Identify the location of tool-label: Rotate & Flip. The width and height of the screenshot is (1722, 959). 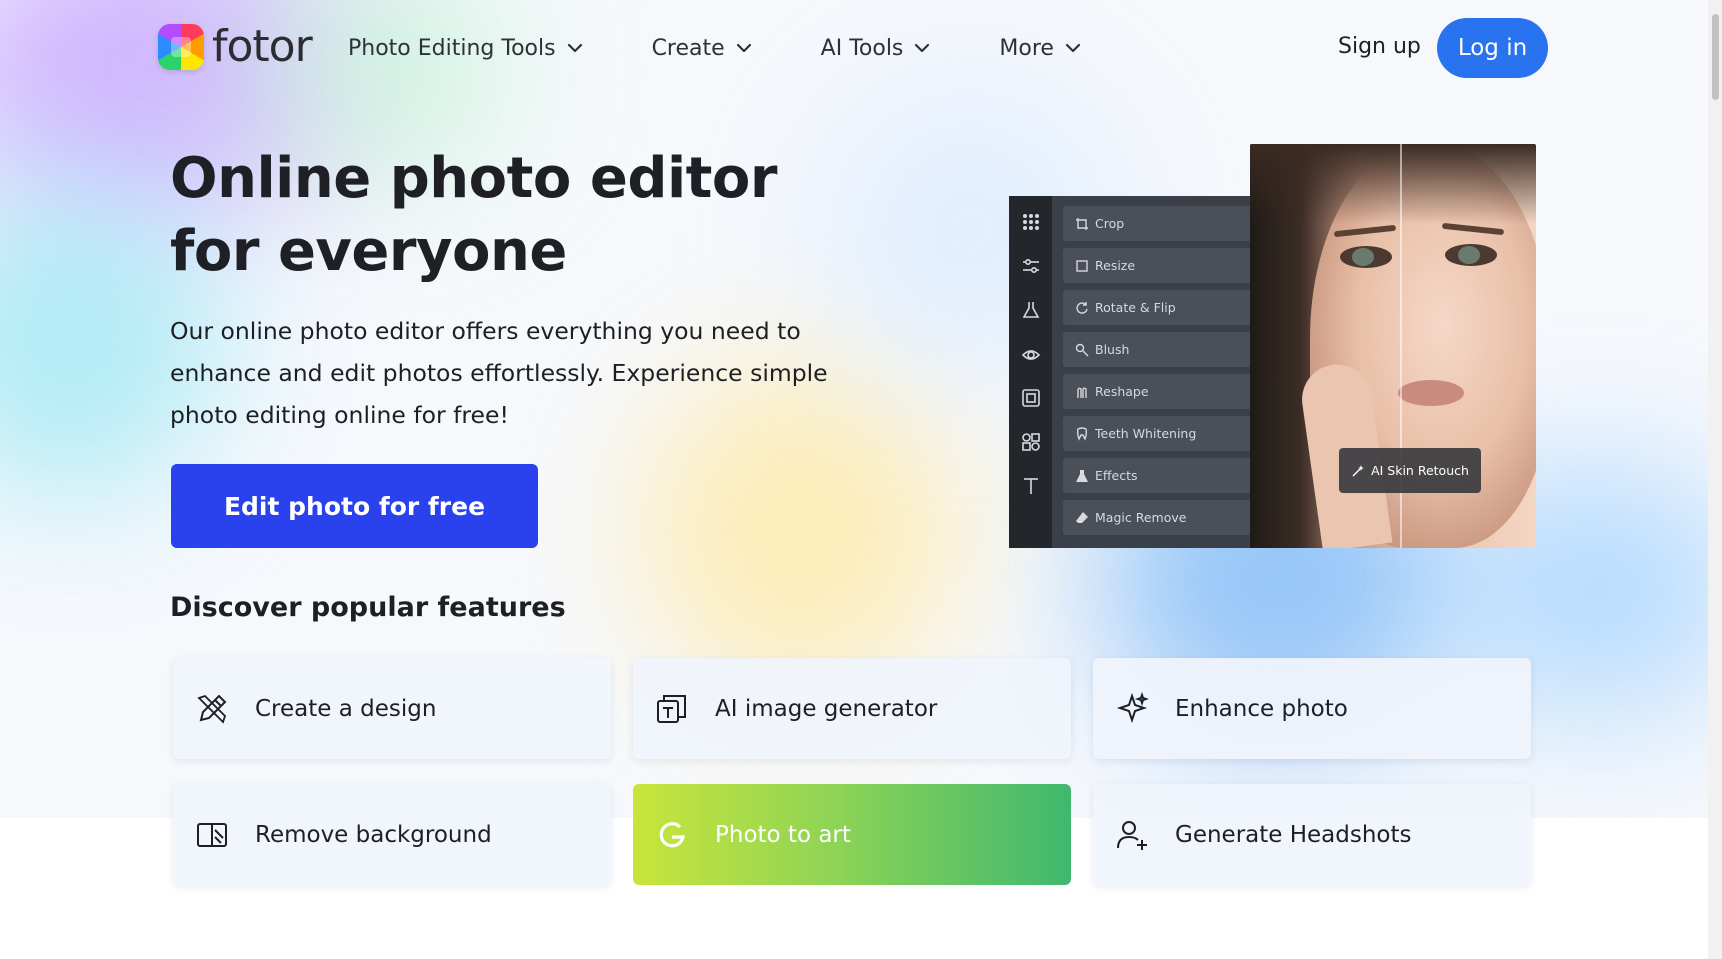
(1135, 307).